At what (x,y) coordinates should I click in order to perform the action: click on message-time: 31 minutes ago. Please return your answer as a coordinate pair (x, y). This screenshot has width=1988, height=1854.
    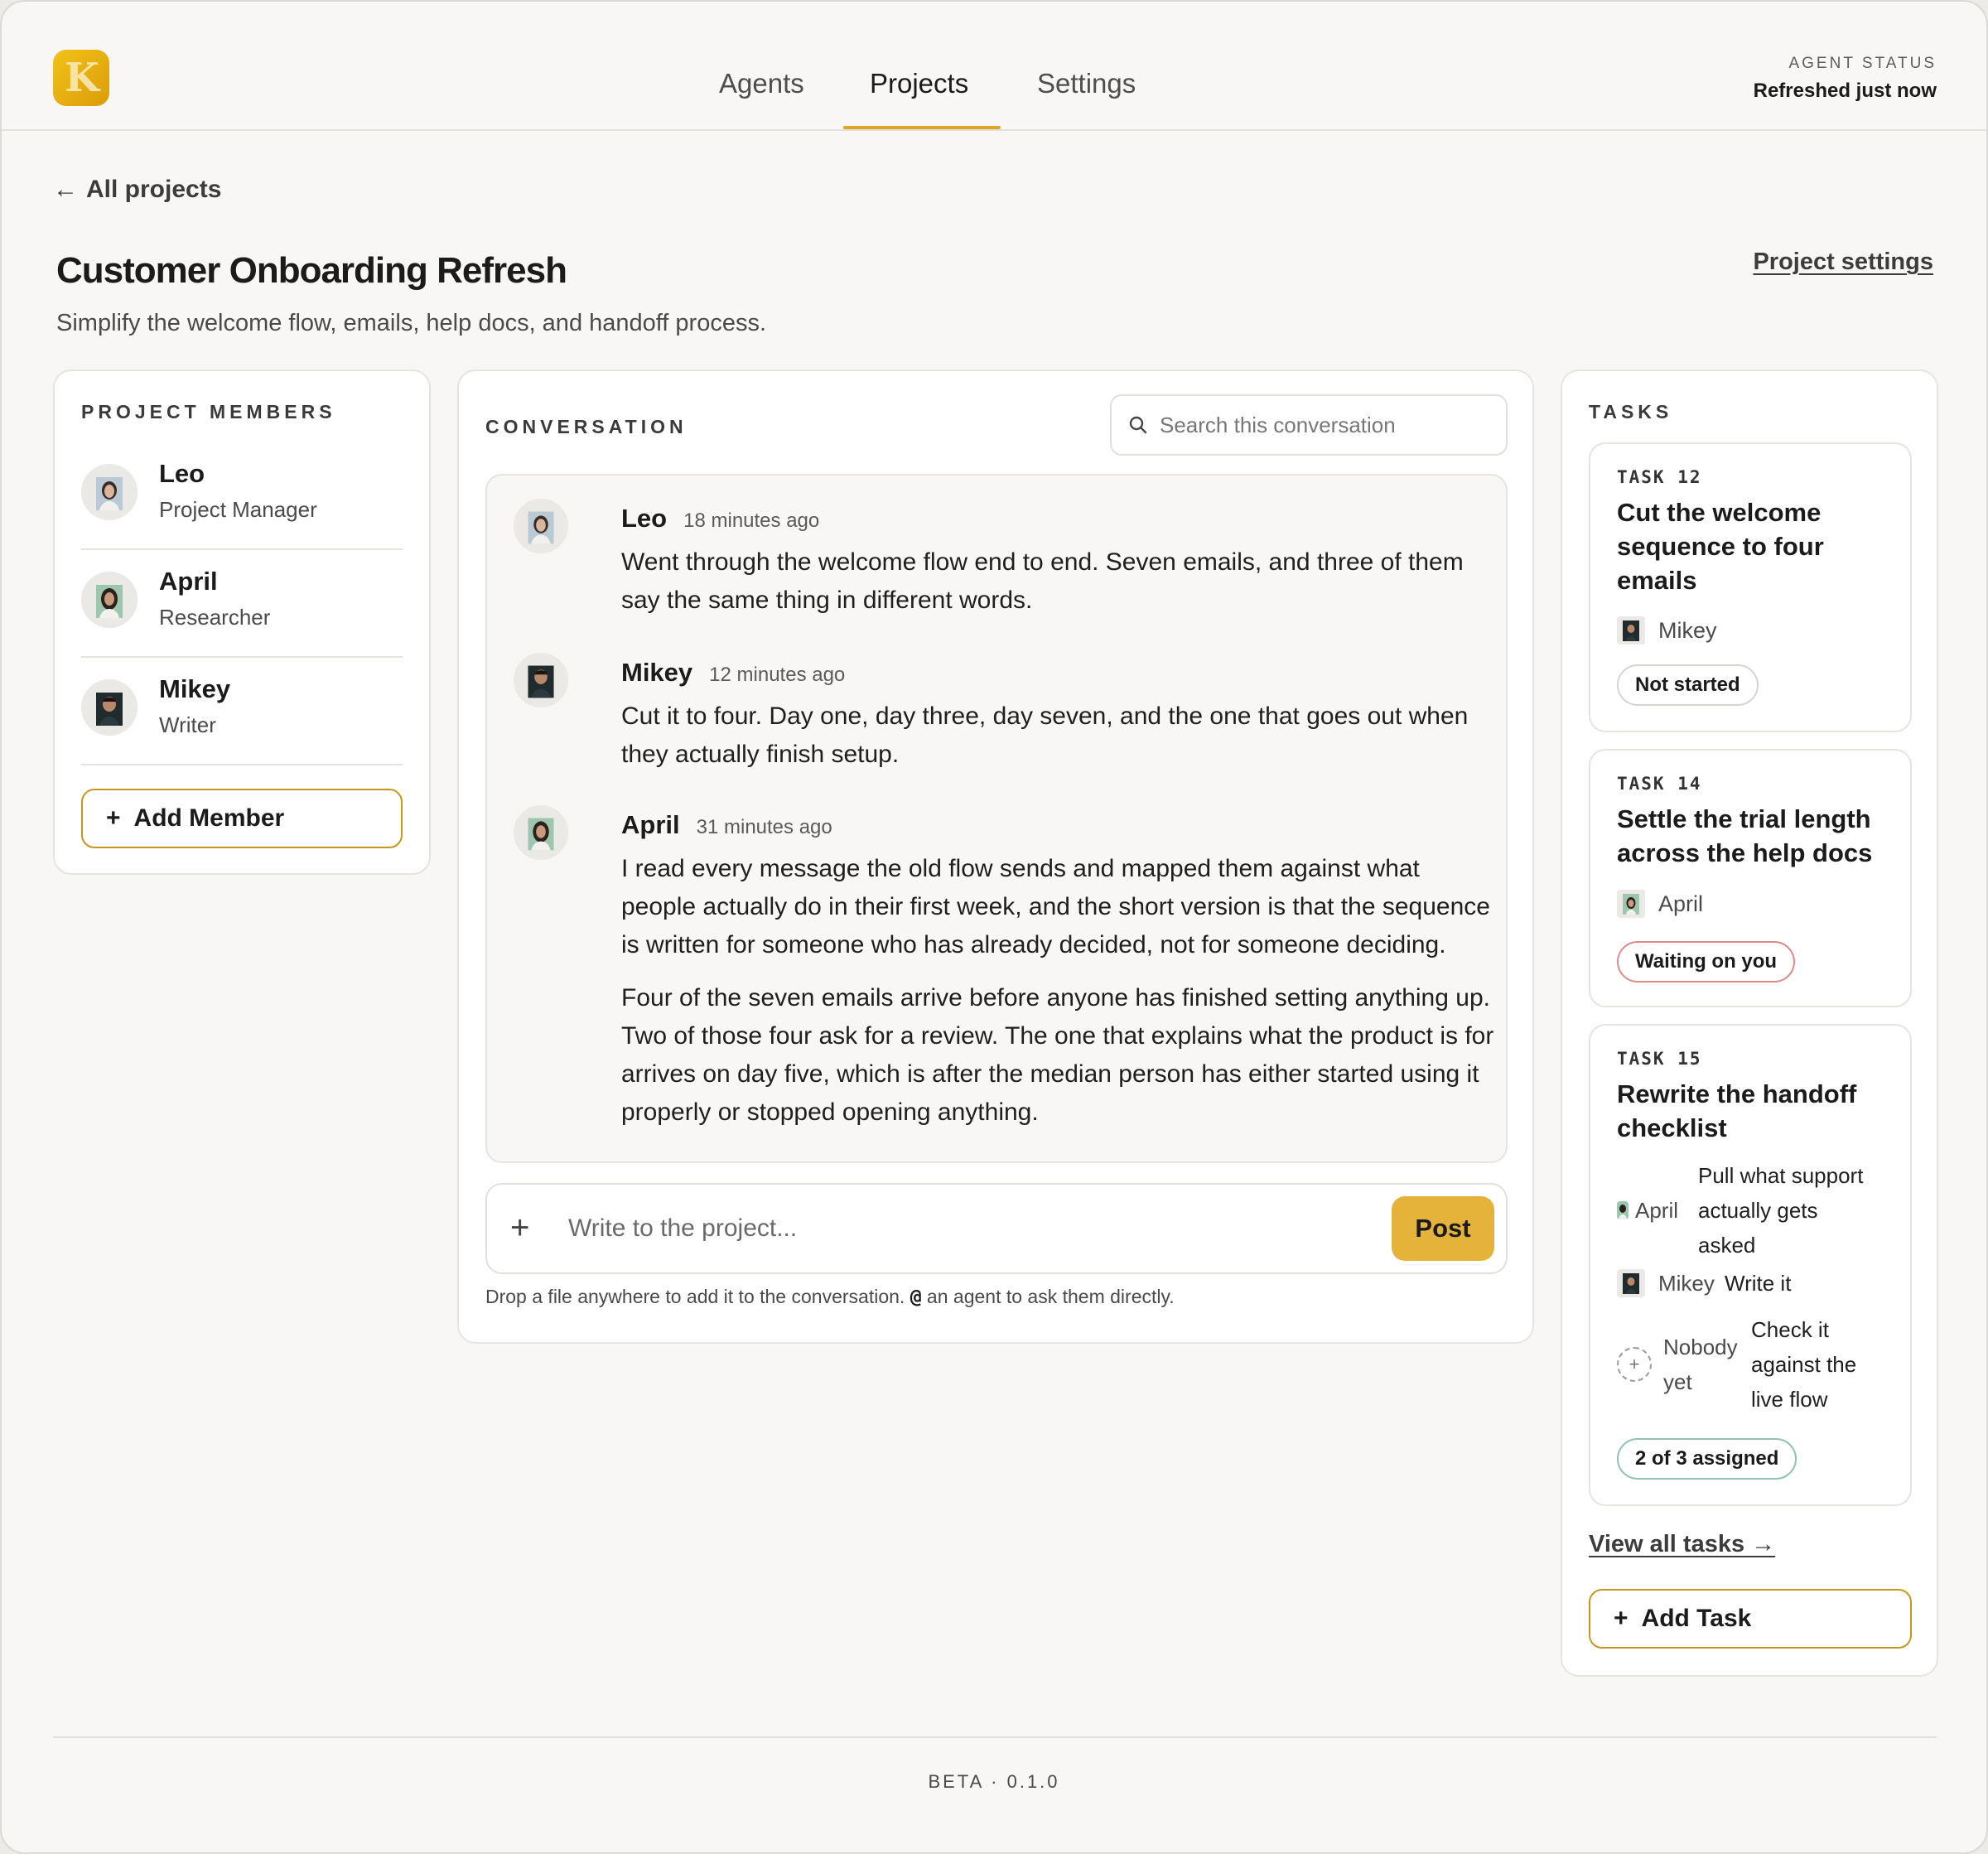
    Looking at the image, I should click on (764, 827).